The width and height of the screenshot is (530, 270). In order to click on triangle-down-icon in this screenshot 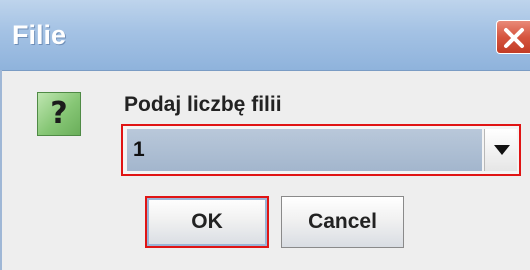, I will do `click(502, 150)`.